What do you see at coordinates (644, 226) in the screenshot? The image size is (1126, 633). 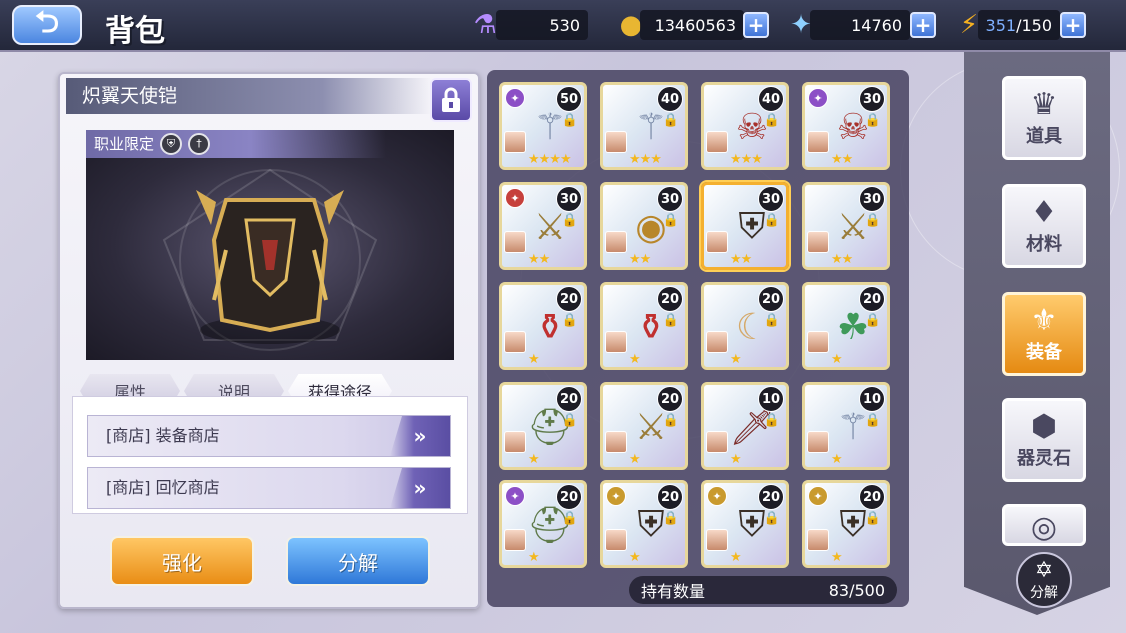 I see `equipment-slot: ◉ 30 🔒 ★★` at bounding box center [644, 226].